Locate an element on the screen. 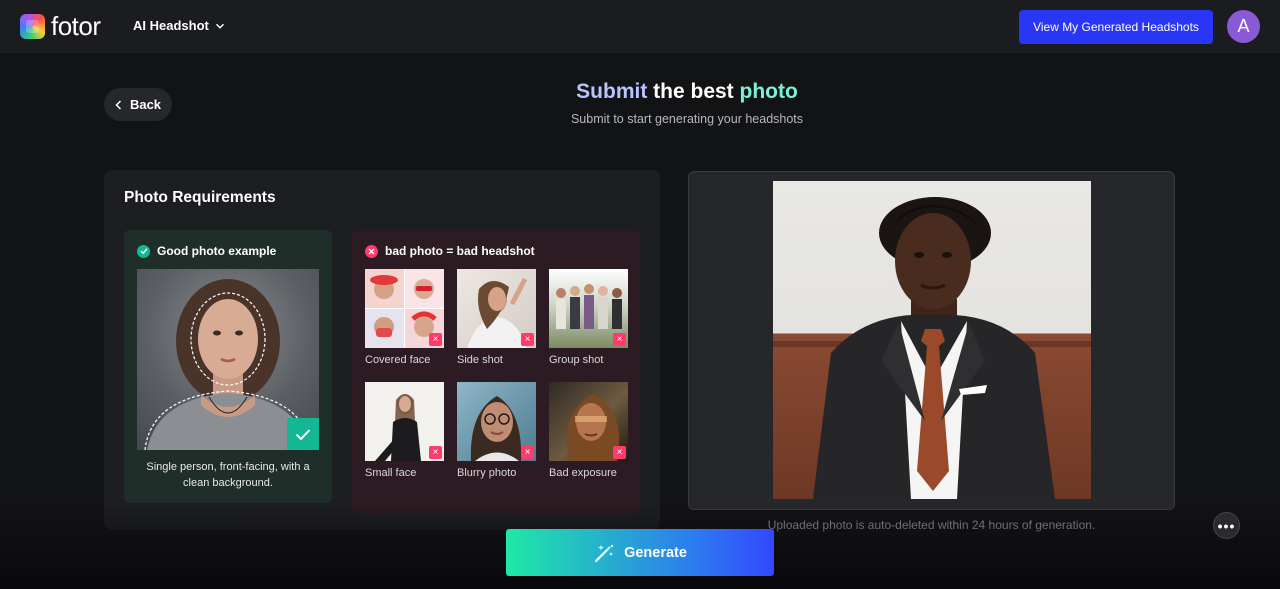 Image resolution: width=1280 pixels, height=589 pixels. page-title-part-2: the best is located at coordinates (693, 91).